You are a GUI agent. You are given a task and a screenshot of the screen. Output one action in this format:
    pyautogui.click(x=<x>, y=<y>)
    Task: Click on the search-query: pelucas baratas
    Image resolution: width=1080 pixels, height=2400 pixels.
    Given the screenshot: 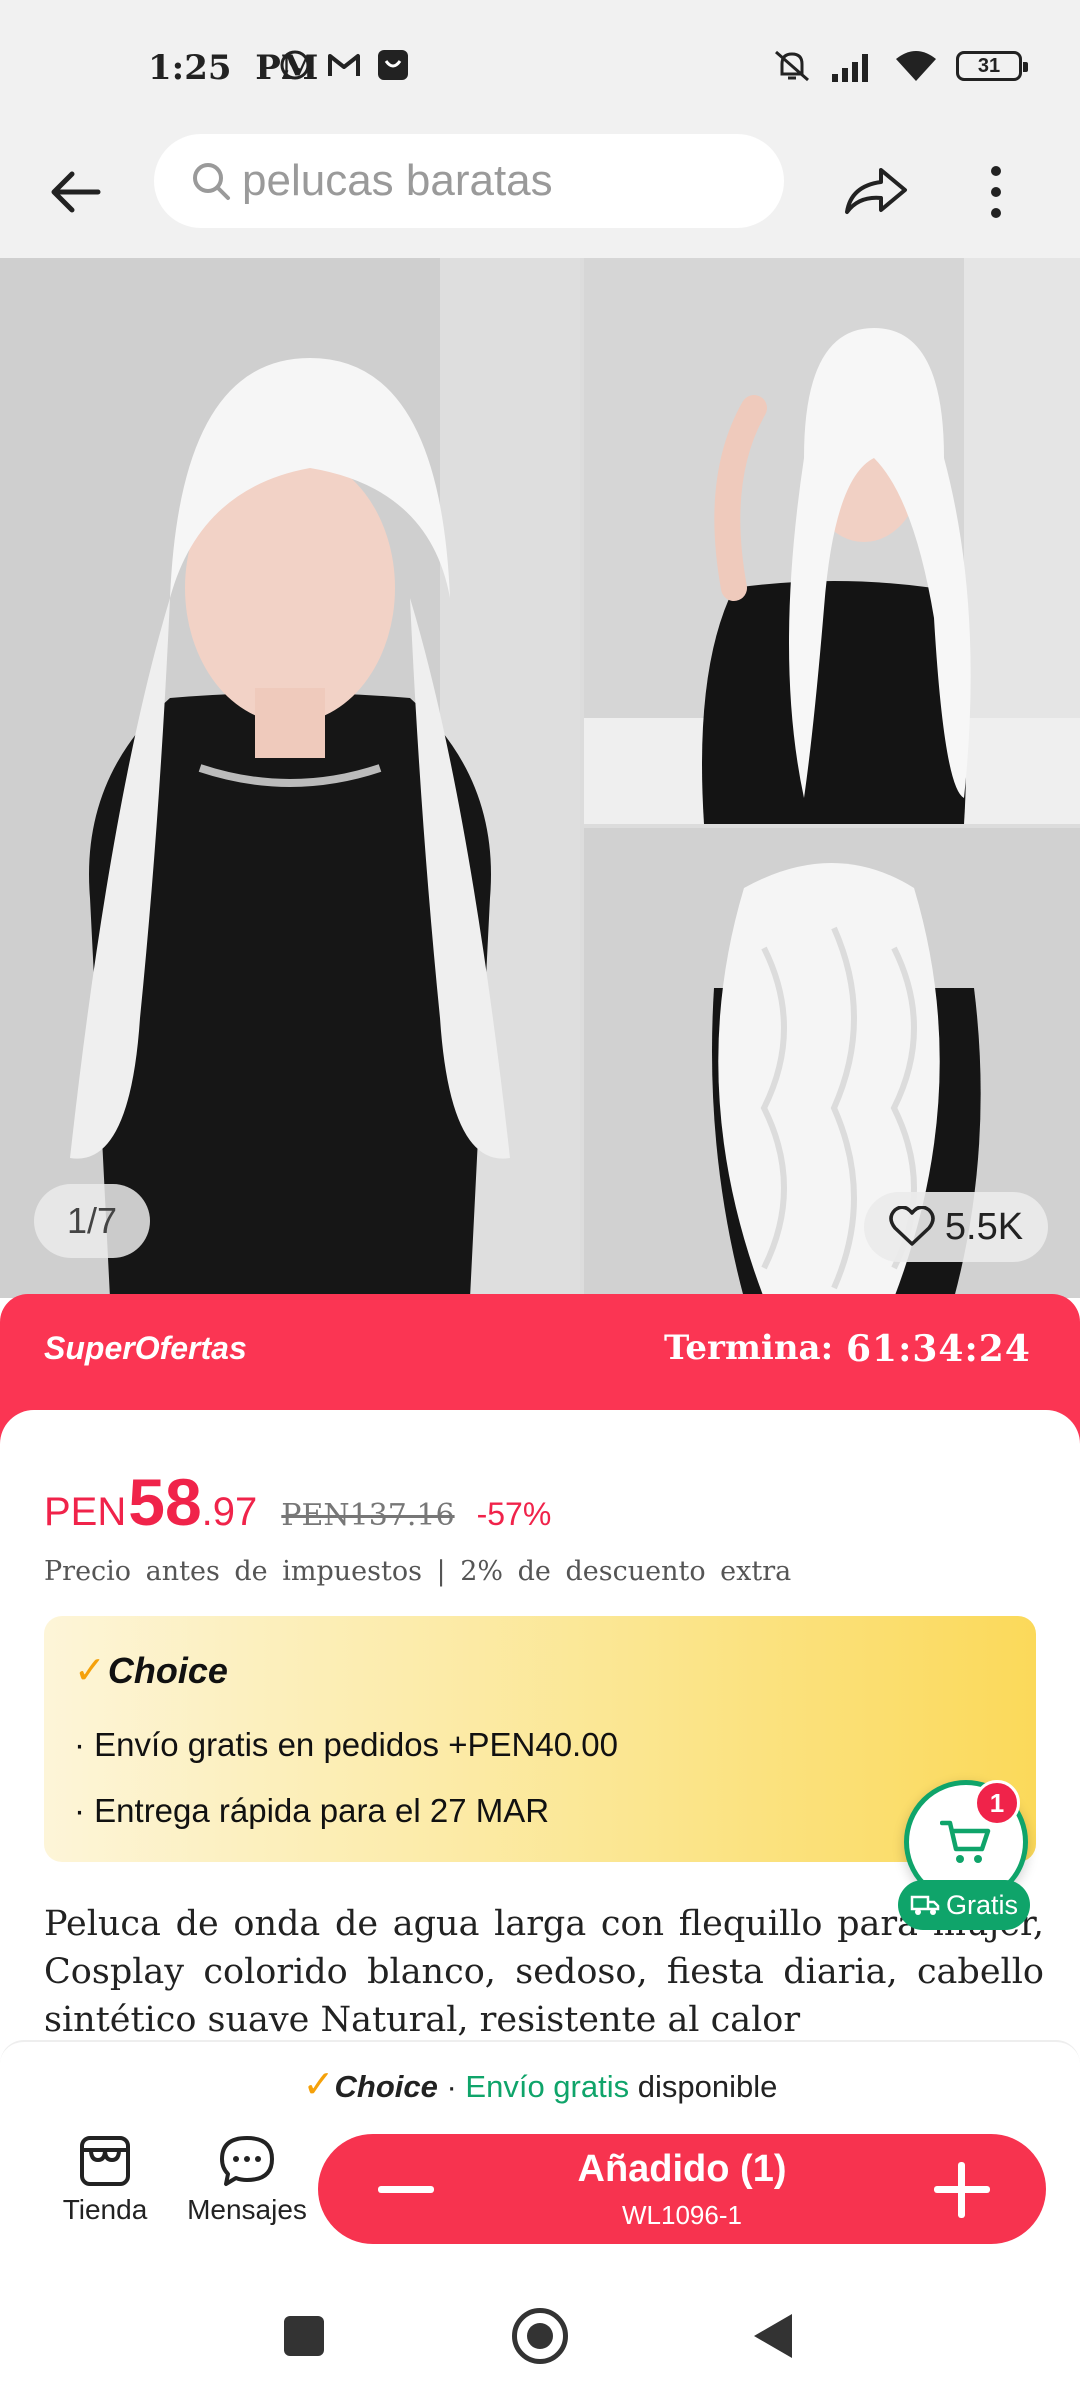 What is the action you would take?
    pyautogui.click(x=397, y=180)
    